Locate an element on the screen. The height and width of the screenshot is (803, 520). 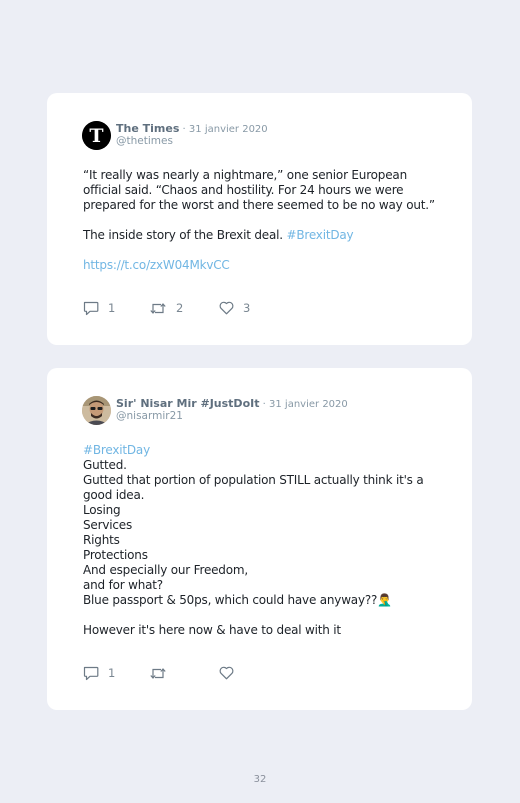
retweet-button is located at coordinates (162, 673).